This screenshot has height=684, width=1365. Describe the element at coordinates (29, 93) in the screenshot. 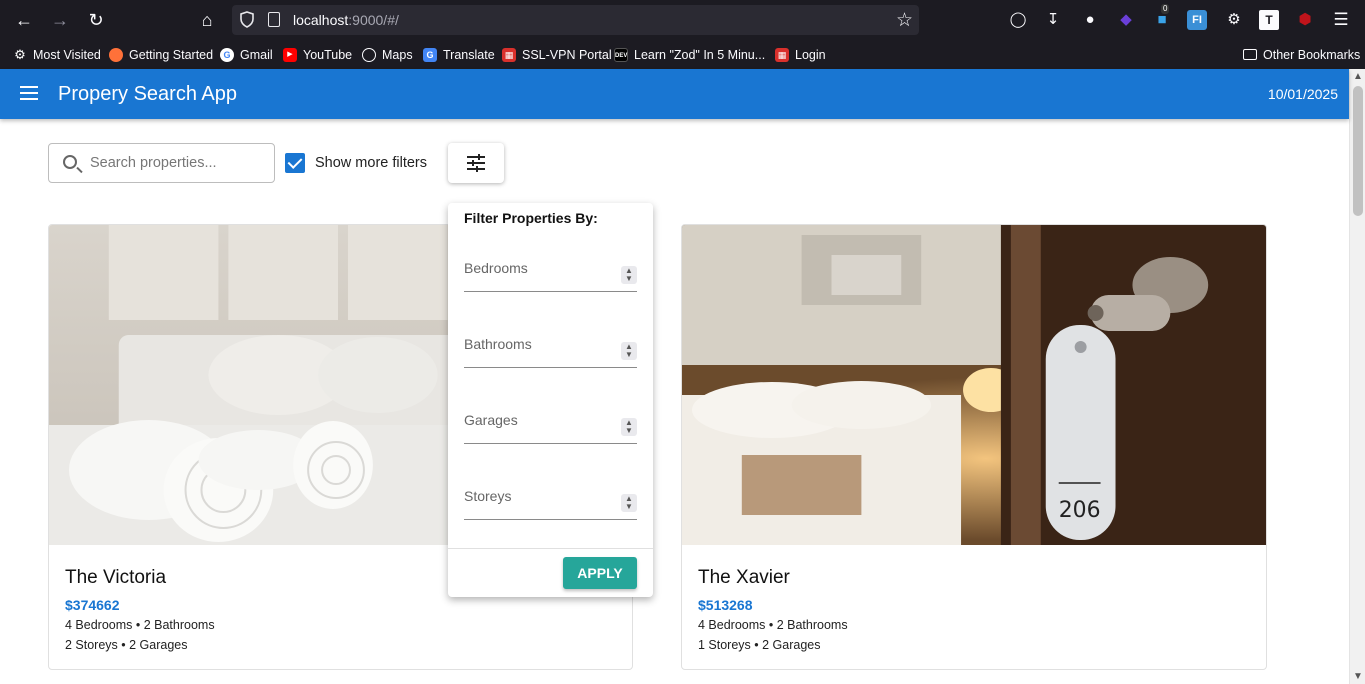

I see `hamburger-menu-icon` at that location.